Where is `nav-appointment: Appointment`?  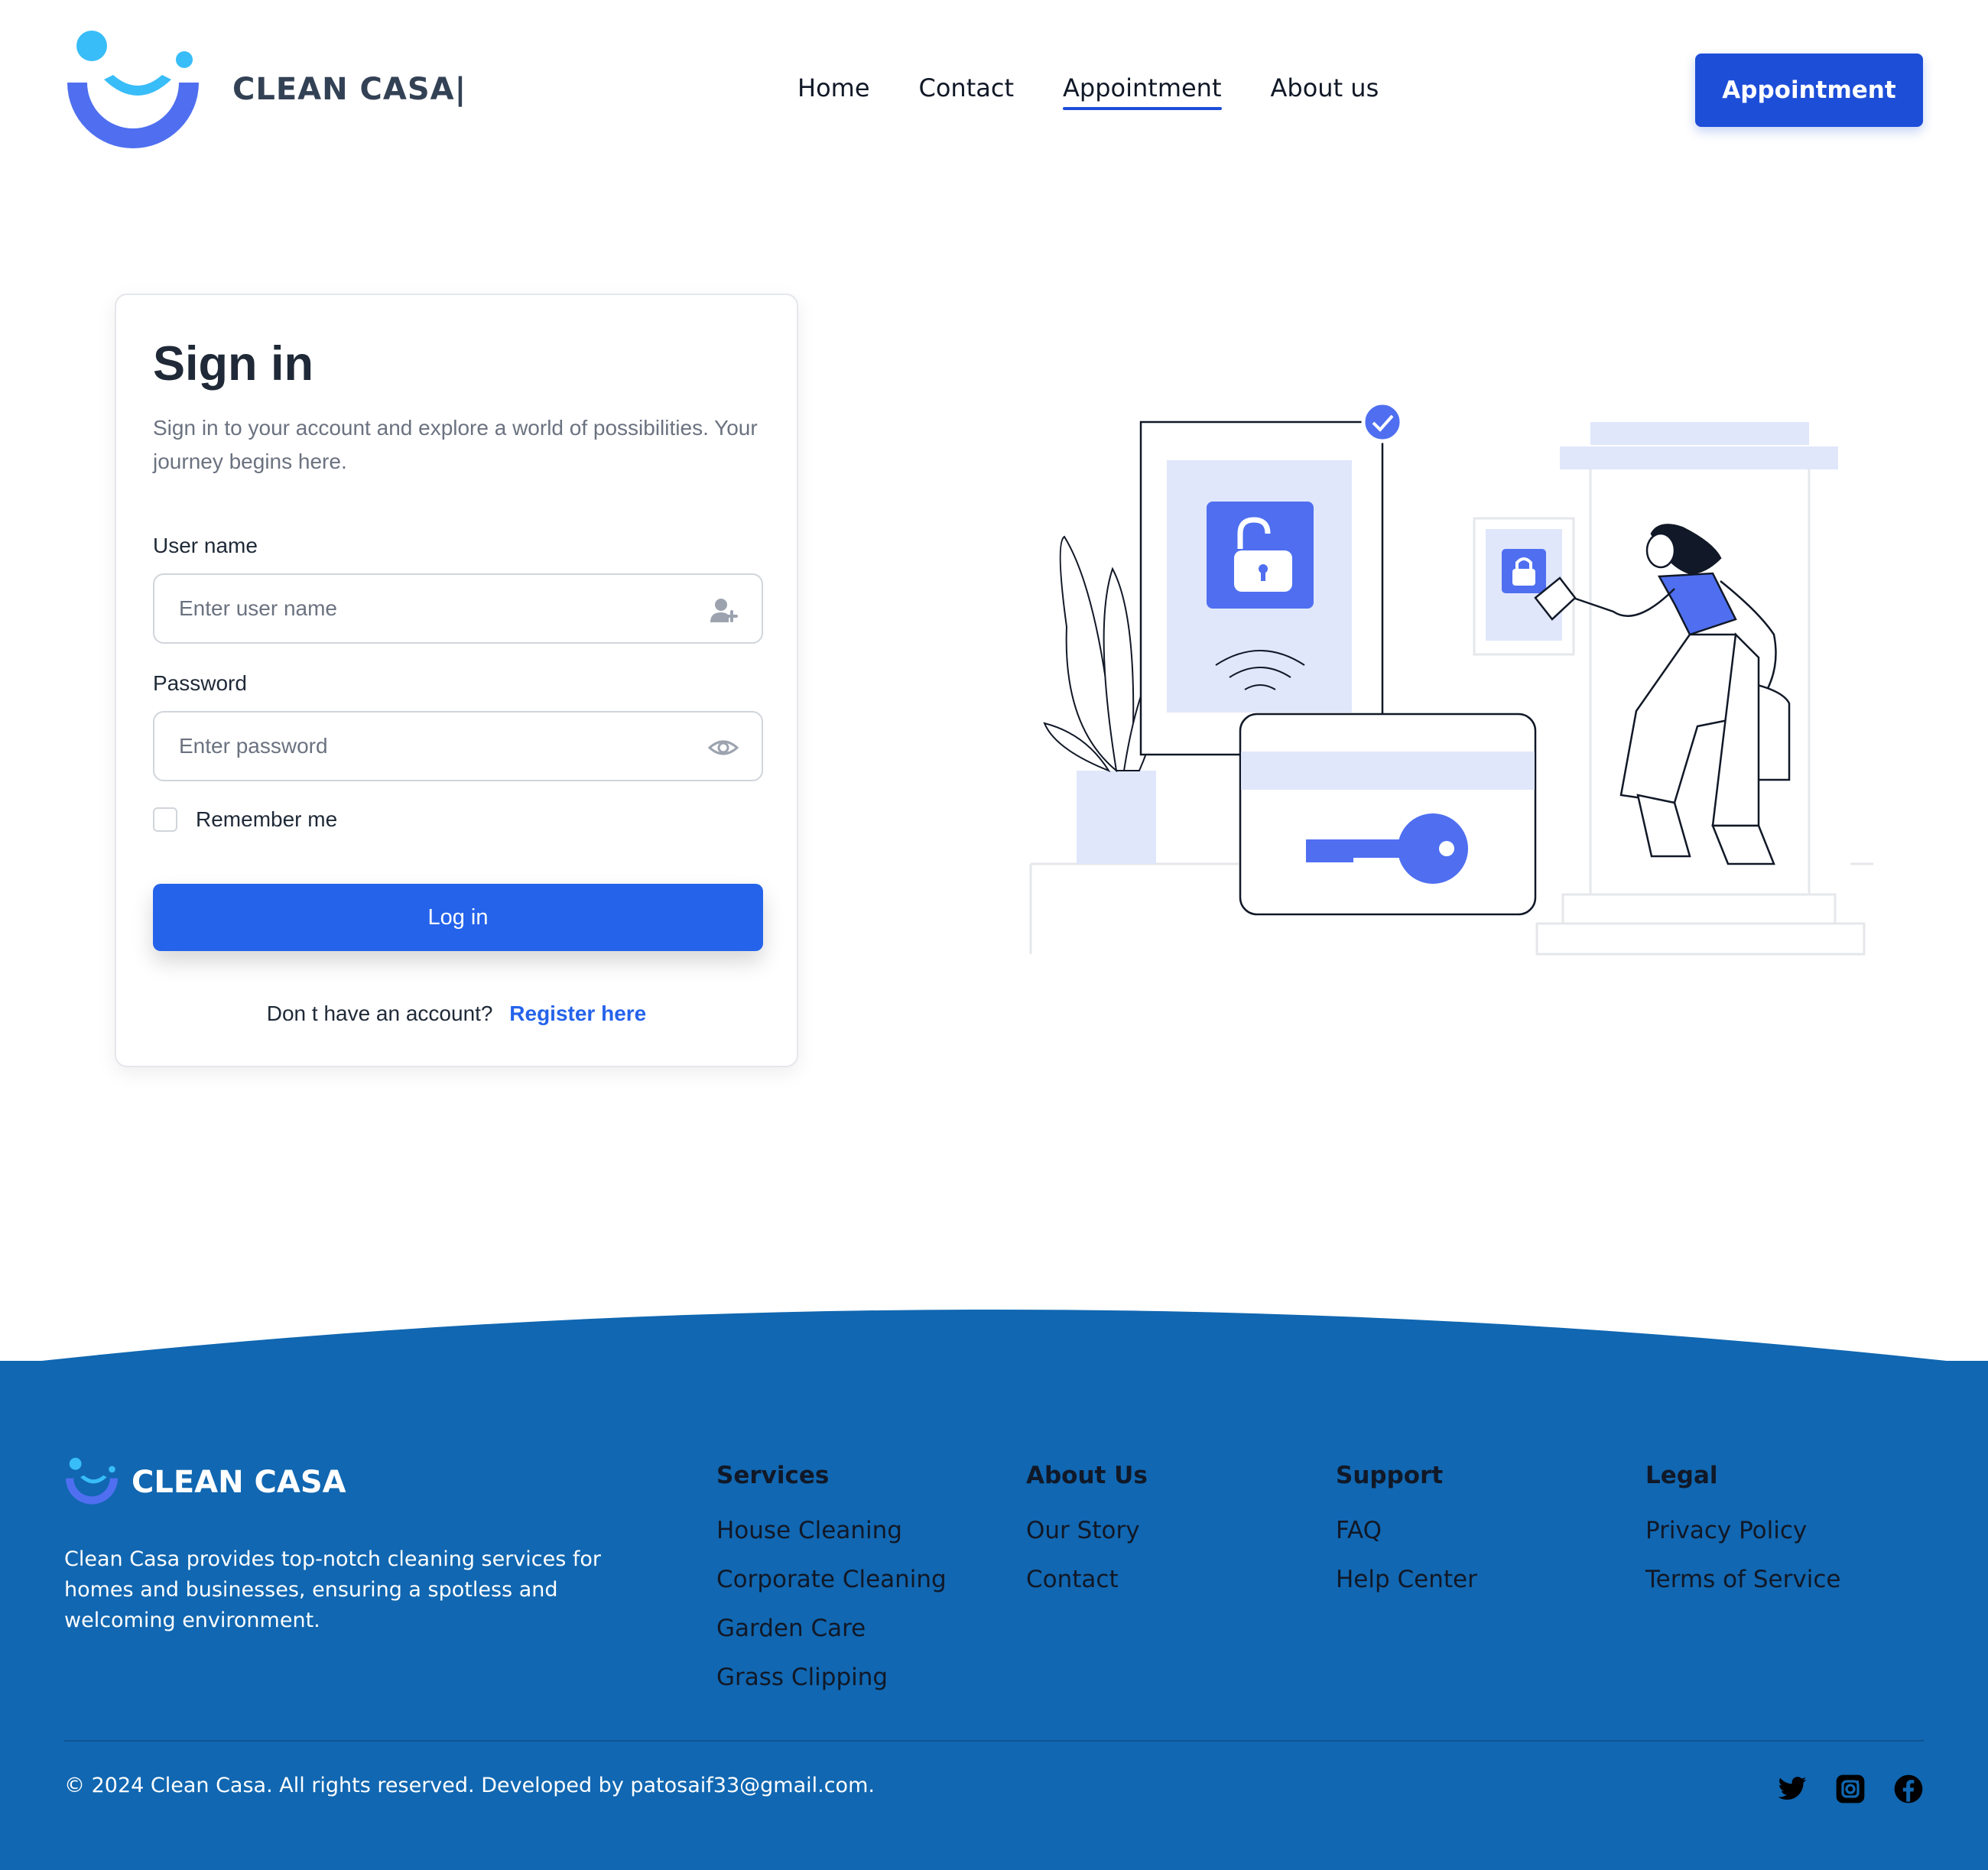 nav-appointment: Appointment is located at coordinates (1142, 91).